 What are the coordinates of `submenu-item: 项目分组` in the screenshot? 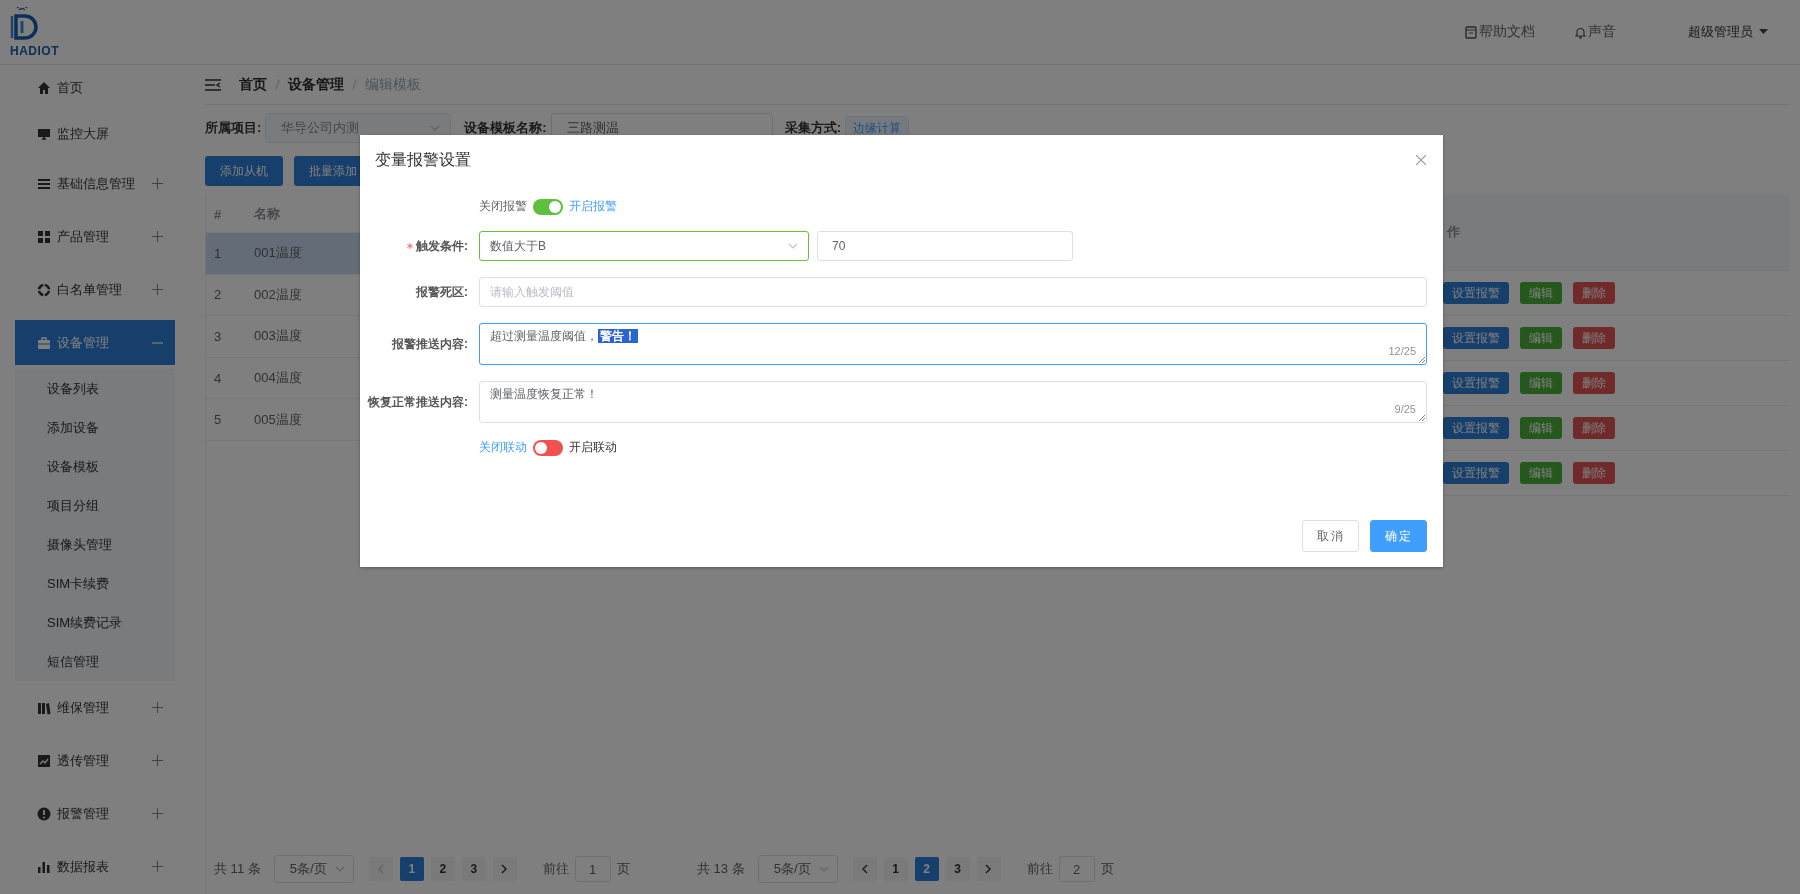 It's located at (95, 505).